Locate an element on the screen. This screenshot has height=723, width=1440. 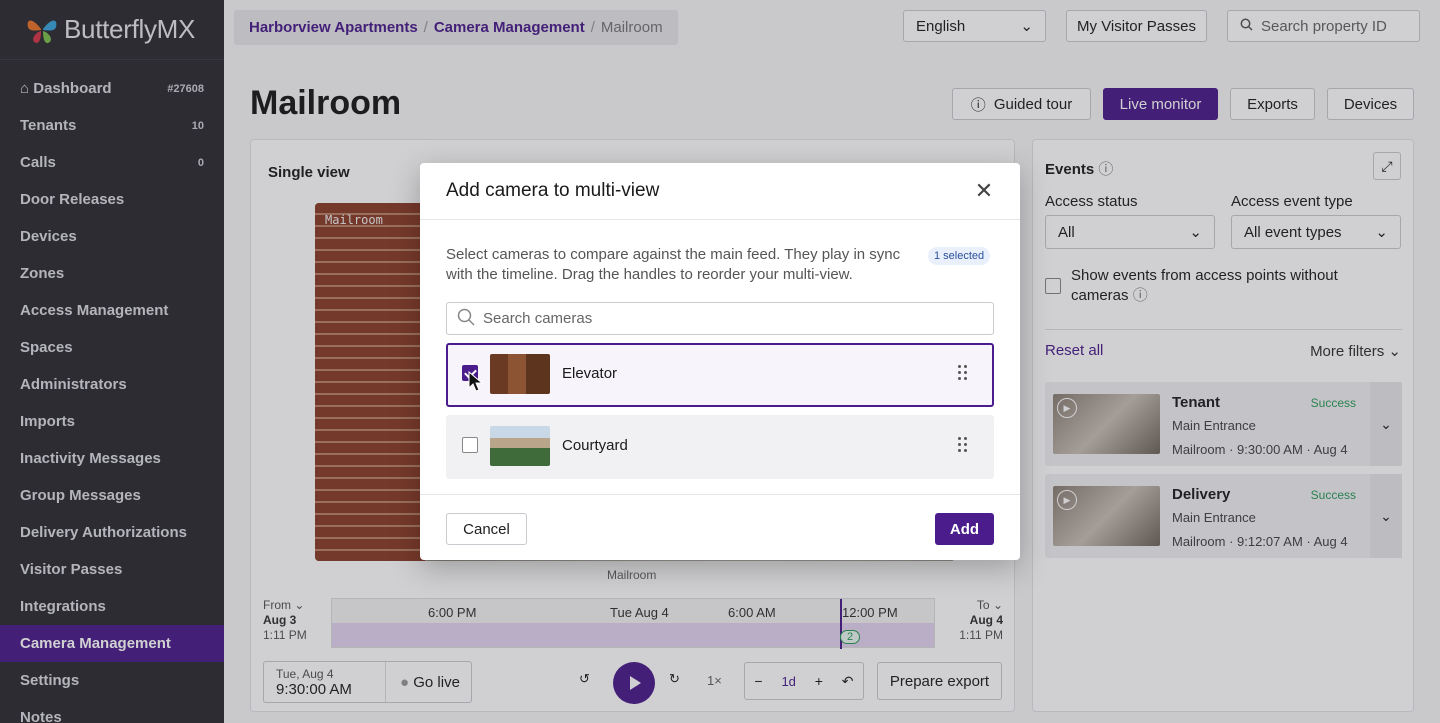
cancel-button: Cancel is located at coordinates (486, 529).